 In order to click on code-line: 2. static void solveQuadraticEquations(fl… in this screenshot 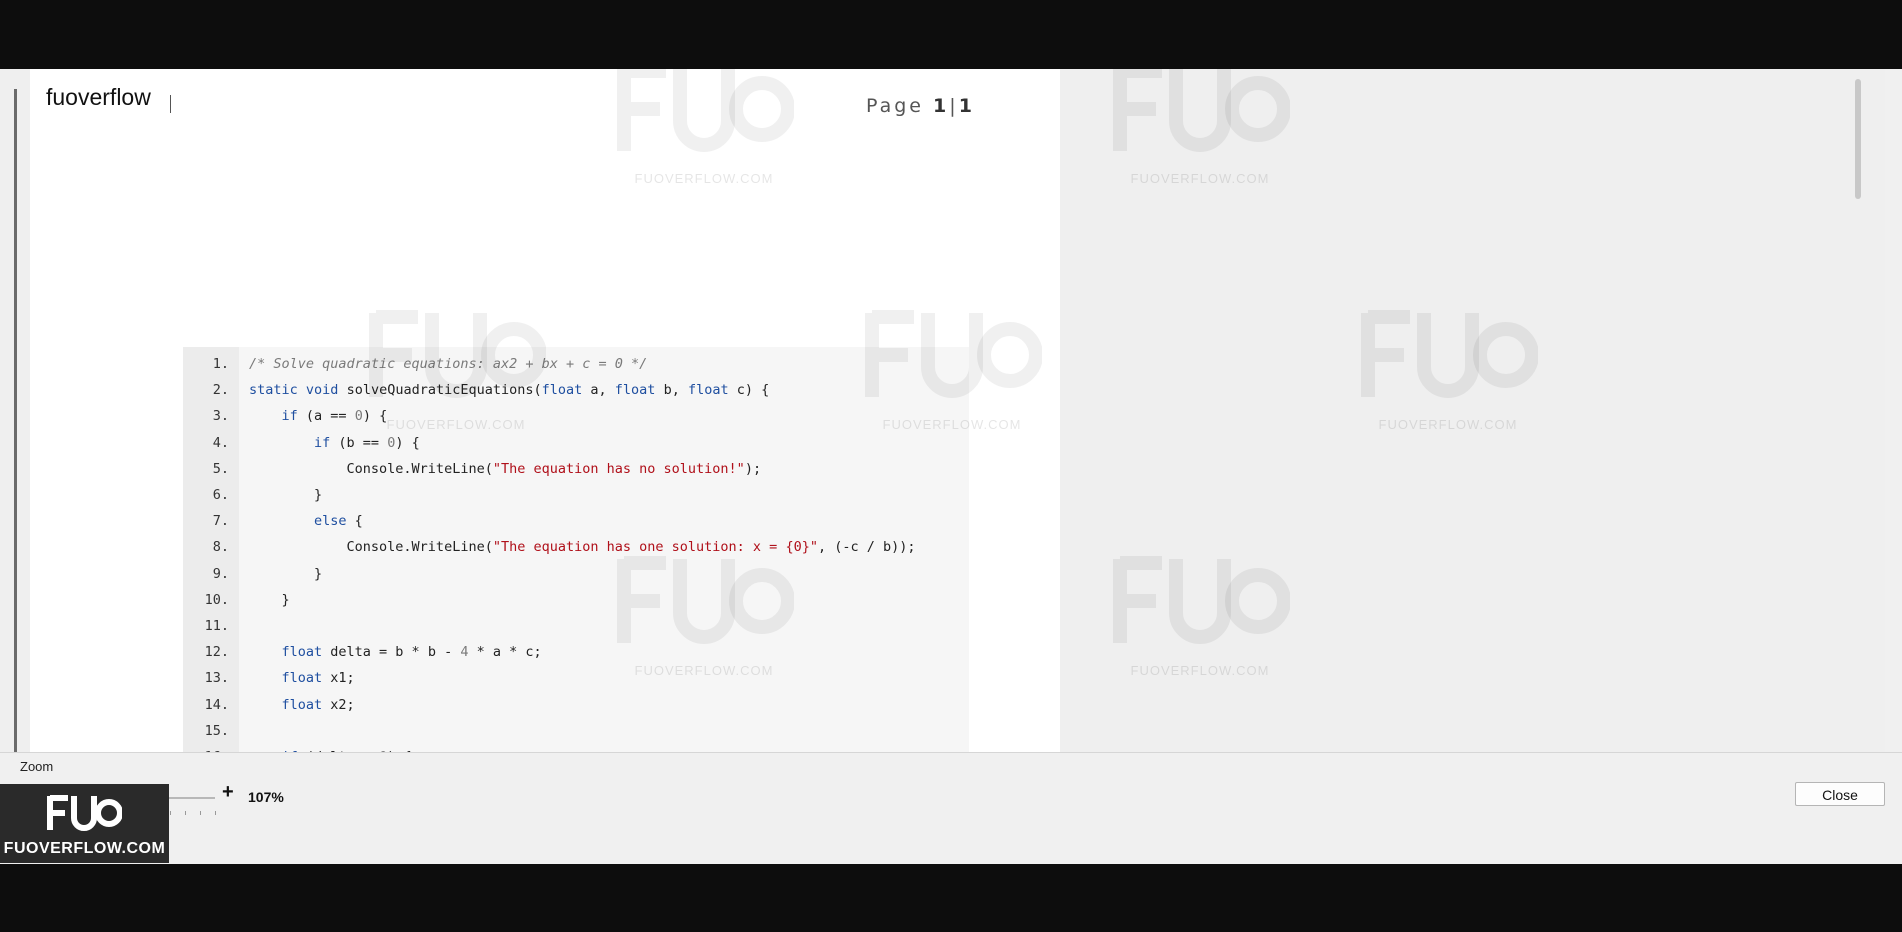, I will do `click(576, 390)`.